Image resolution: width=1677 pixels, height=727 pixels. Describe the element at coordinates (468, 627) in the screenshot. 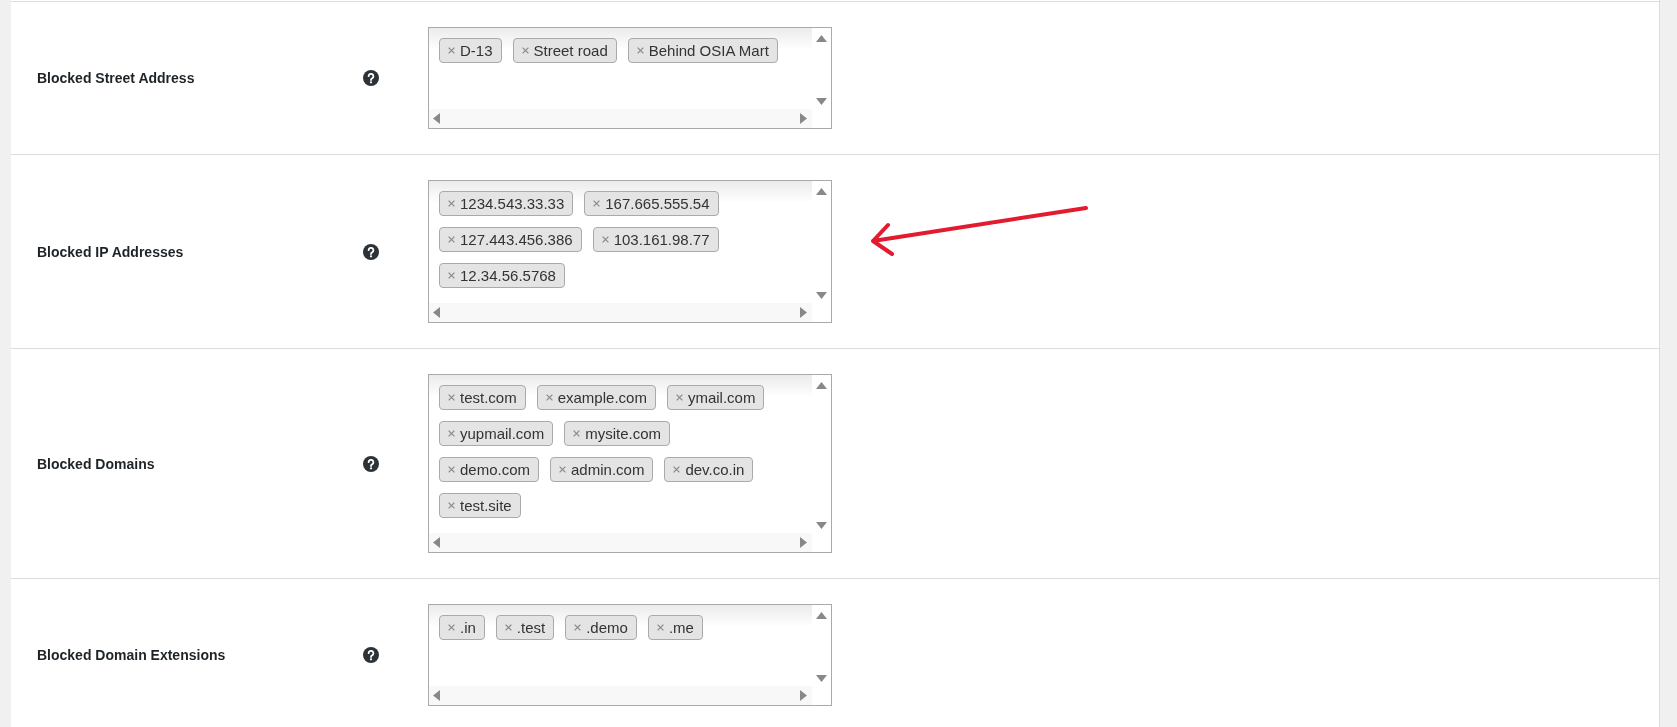

I see `tag-label: .in` at that location.